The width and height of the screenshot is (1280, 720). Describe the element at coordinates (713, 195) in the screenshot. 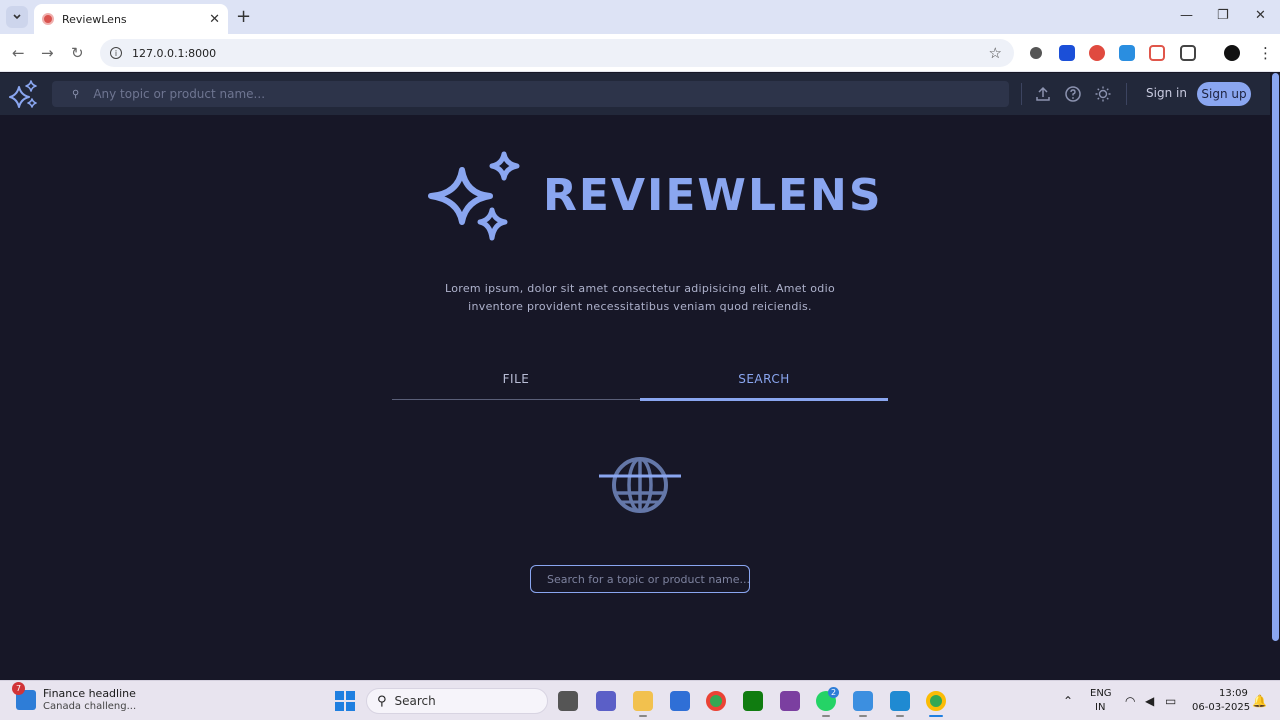

I see `brand-title: REVIEWLENS` at that location.